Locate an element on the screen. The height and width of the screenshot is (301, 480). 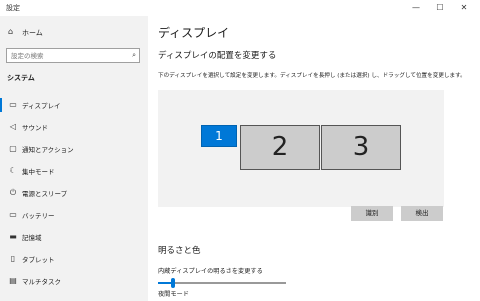
tablet-icon: ▯ is located at coordinates (13, 258).